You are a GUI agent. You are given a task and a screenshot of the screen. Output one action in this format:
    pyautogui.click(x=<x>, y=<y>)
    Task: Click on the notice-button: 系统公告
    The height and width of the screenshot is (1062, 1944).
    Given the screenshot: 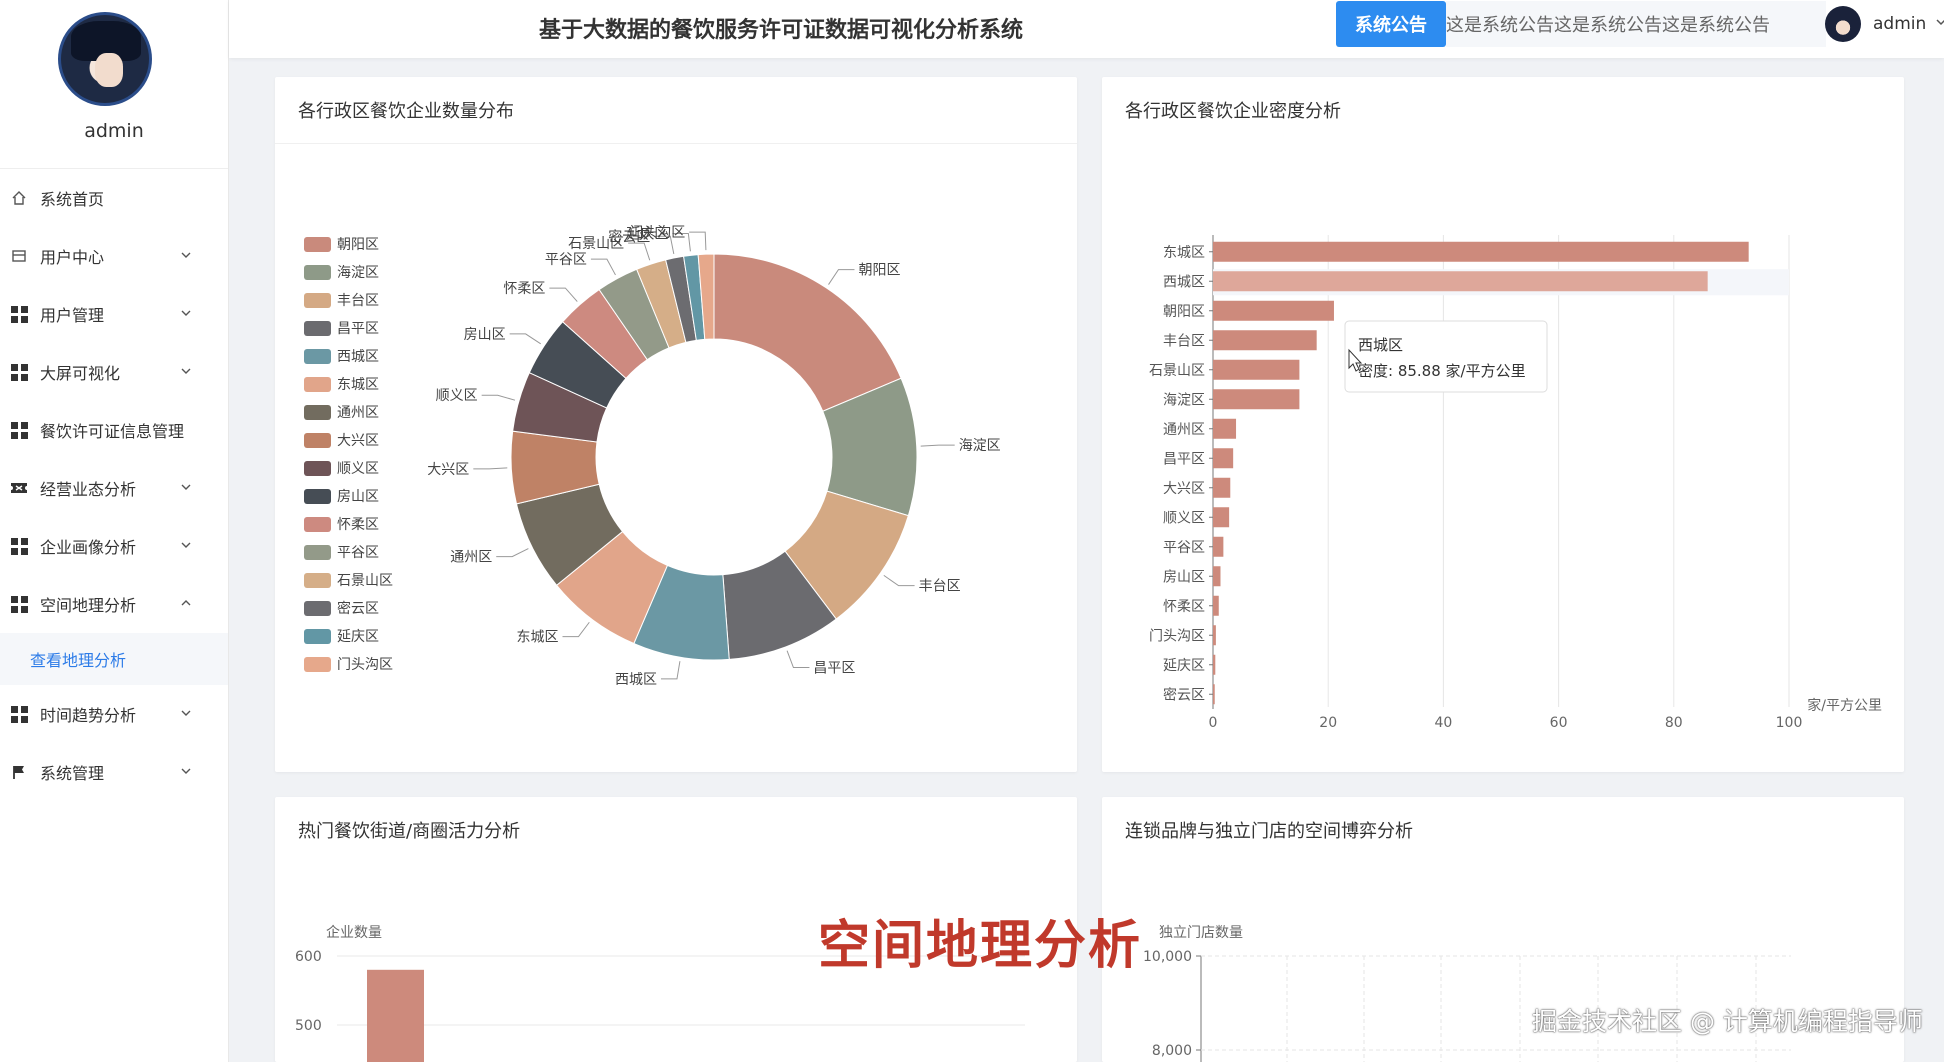 What is the action you would take?
    pyautogui.click(x=1391, y=24)
    